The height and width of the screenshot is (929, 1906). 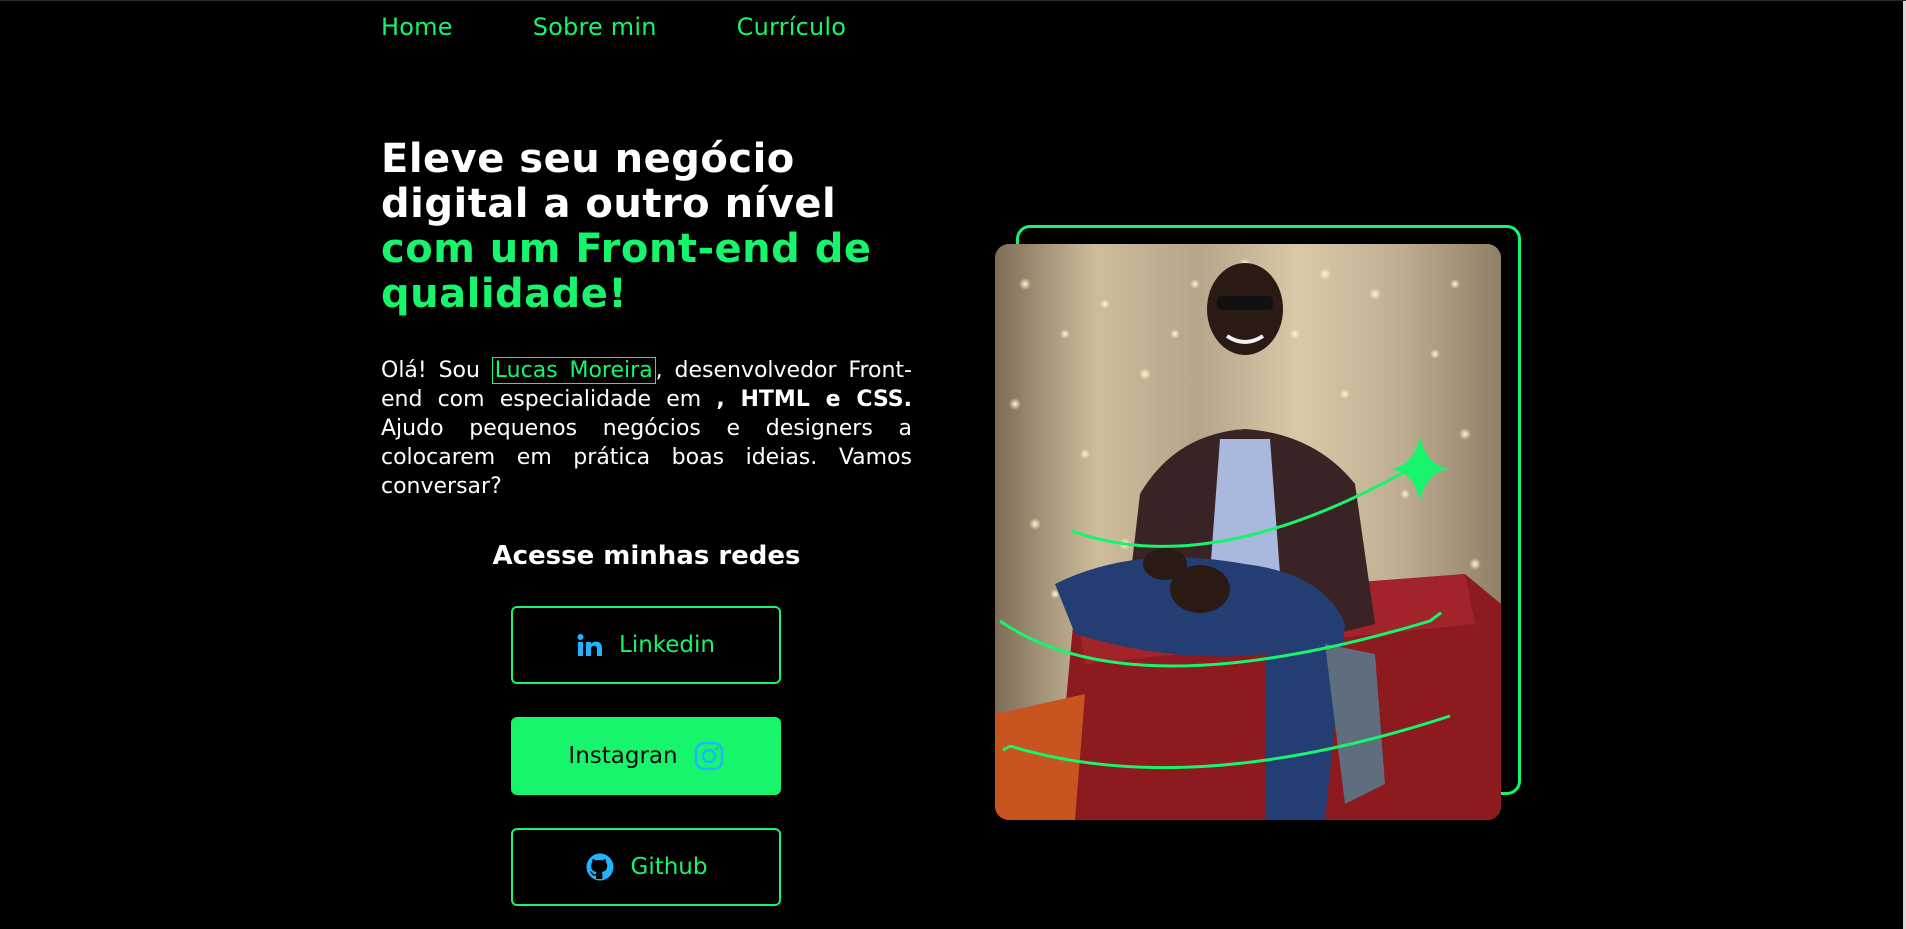 I want to click on linkedin-button: Linkedin, so click(x=646, y=645).